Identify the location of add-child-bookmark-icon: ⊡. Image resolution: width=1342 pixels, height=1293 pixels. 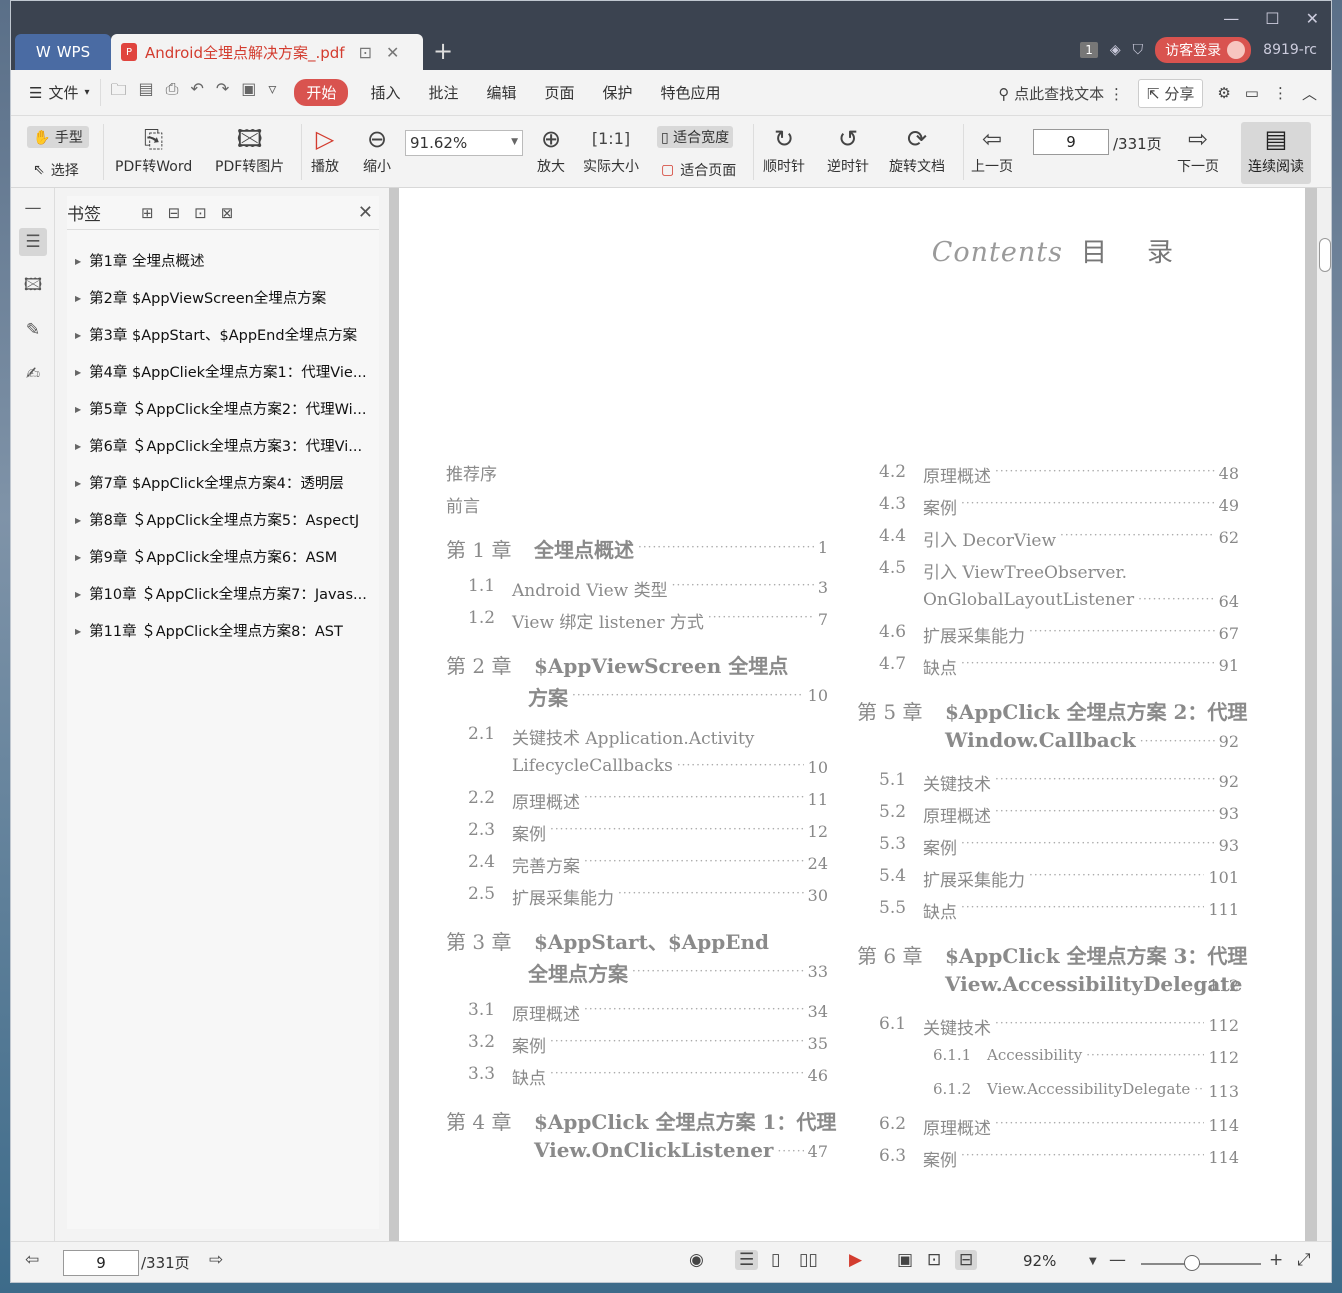
(200, 213).